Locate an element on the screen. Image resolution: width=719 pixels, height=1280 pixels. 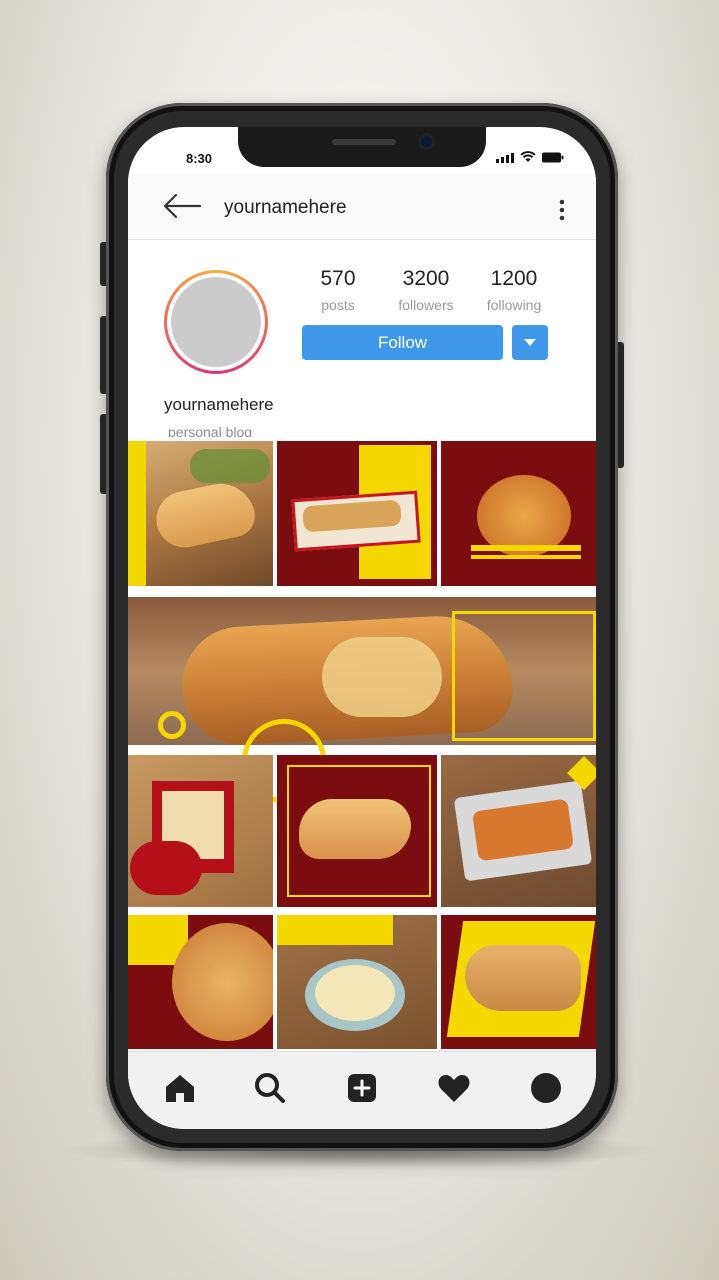
search-icon is located at coordinates (270, 1088).